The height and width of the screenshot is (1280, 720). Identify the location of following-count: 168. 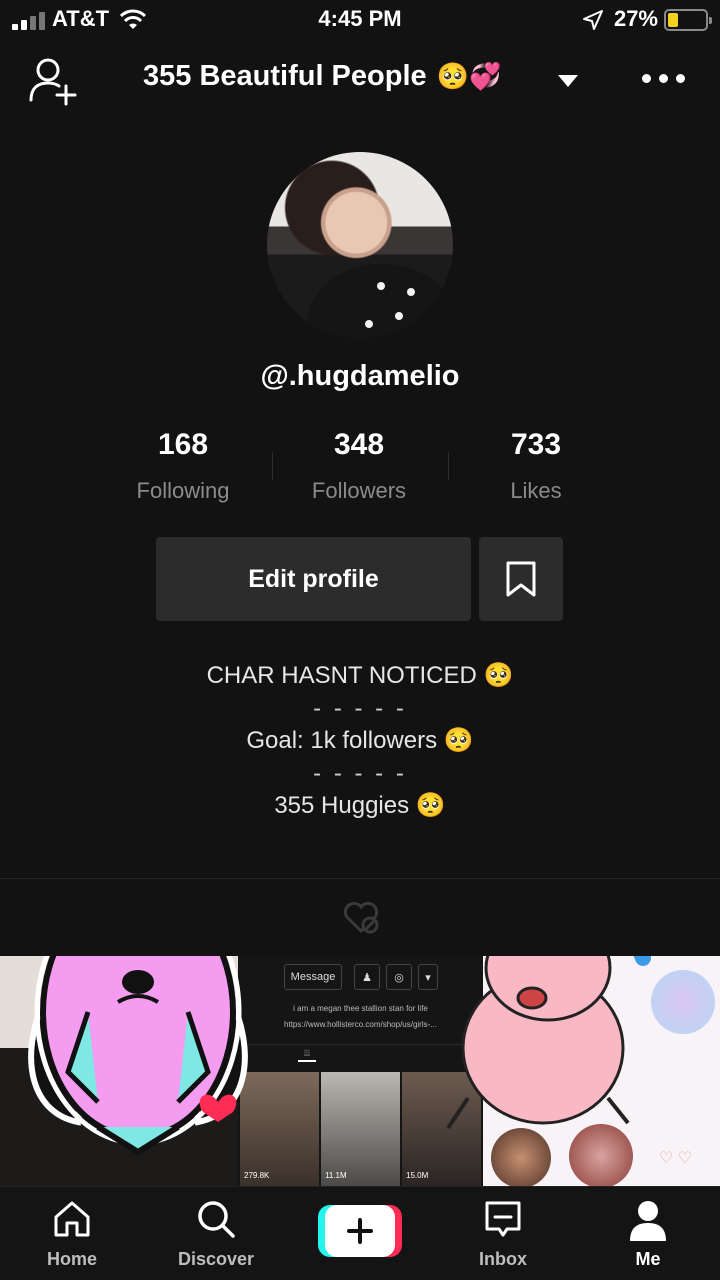
(183, 444).